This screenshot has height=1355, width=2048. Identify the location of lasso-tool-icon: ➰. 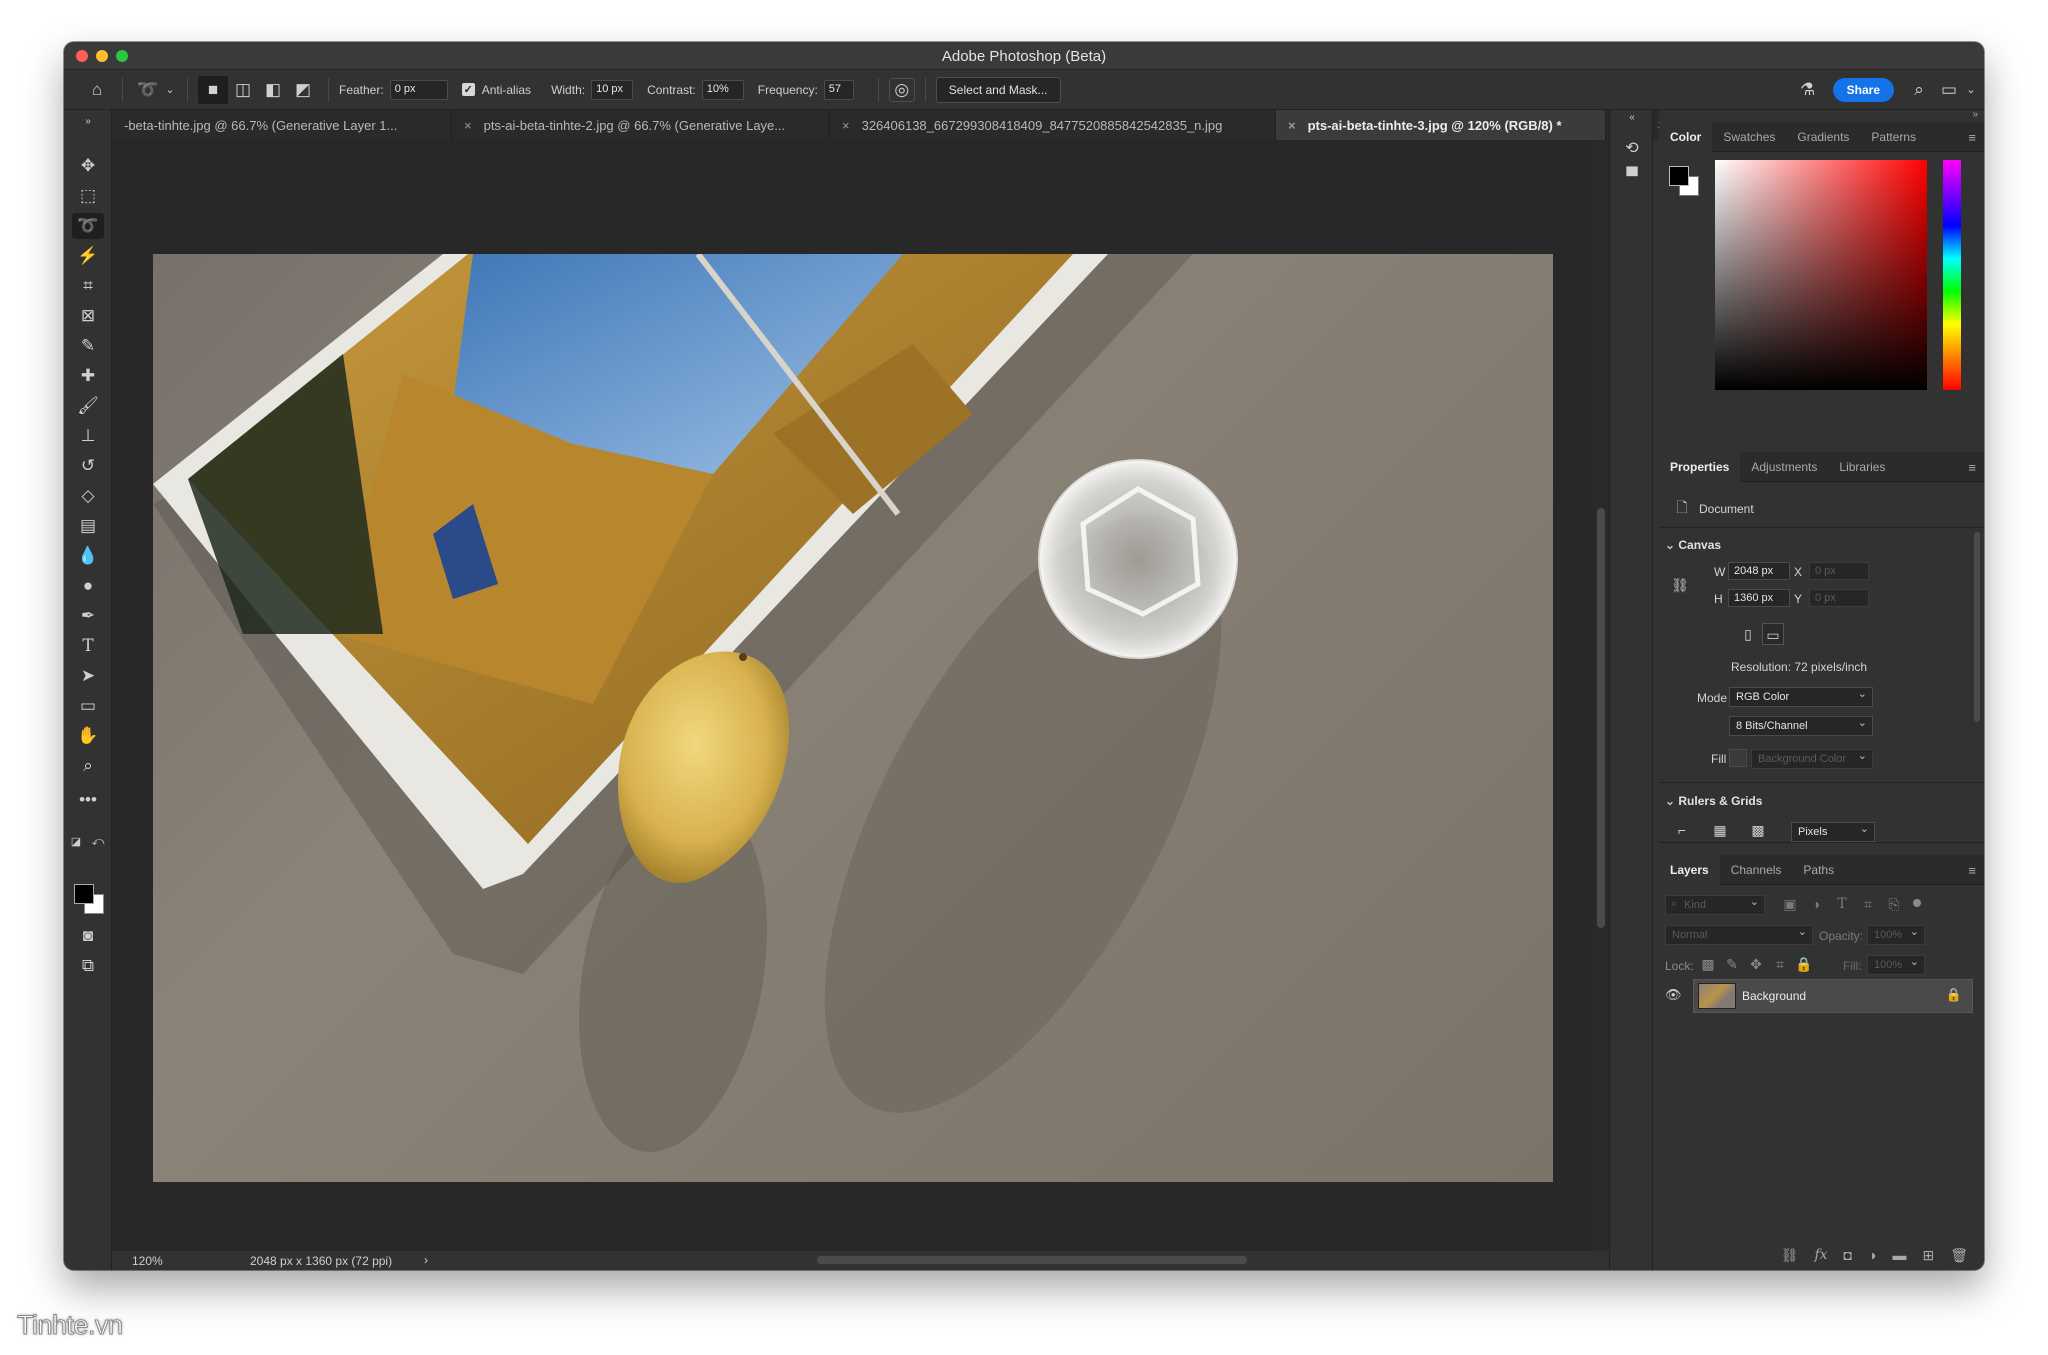
(88, 226).